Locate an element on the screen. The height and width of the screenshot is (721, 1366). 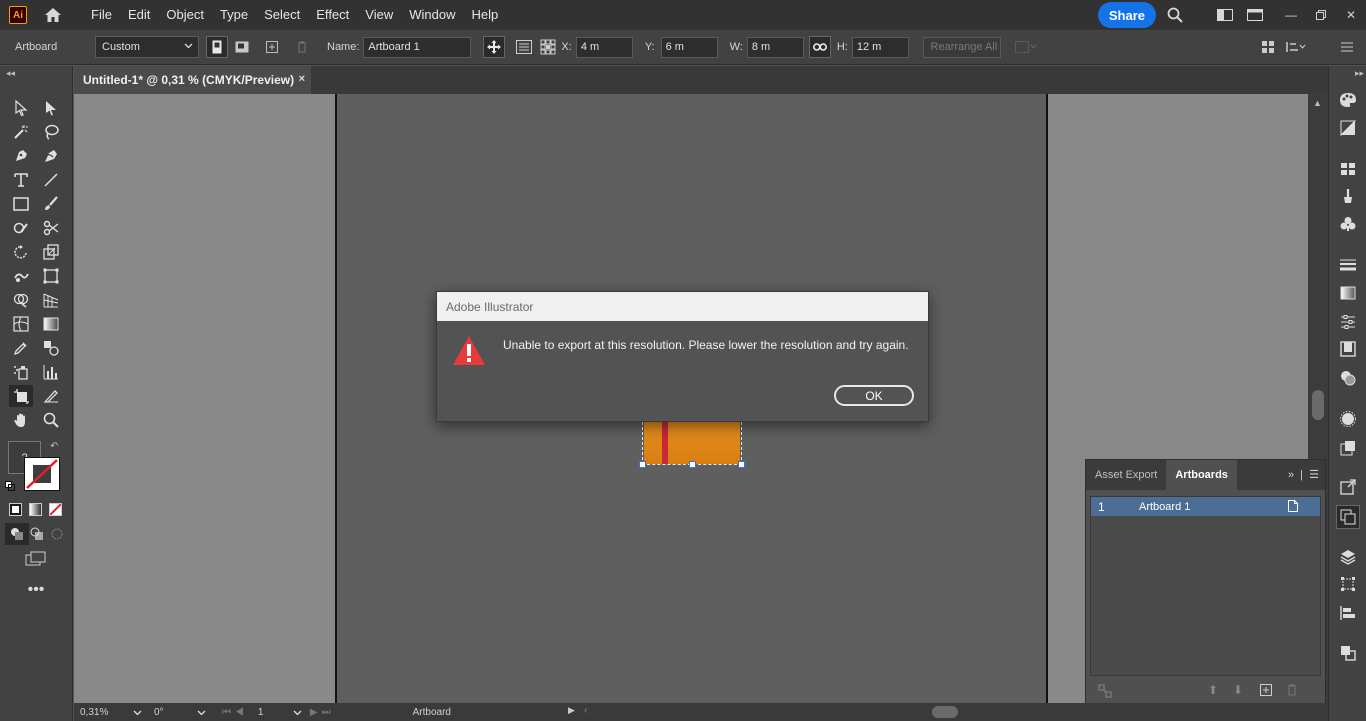
asset-export-icon is located at coordinates (1348, 487).